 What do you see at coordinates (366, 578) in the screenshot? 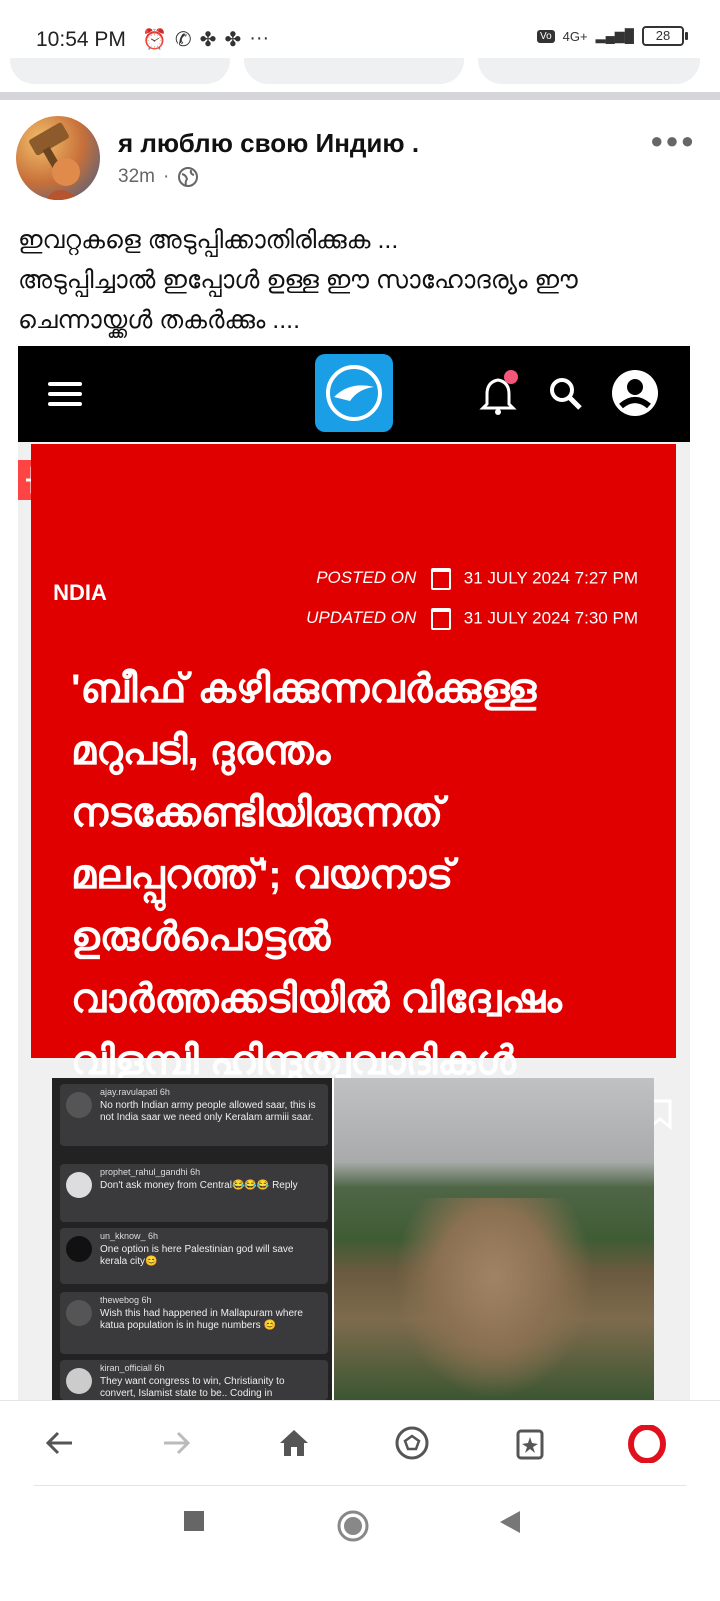
I see `posted-label: POSTED ON` at bounding box center [366, 578].